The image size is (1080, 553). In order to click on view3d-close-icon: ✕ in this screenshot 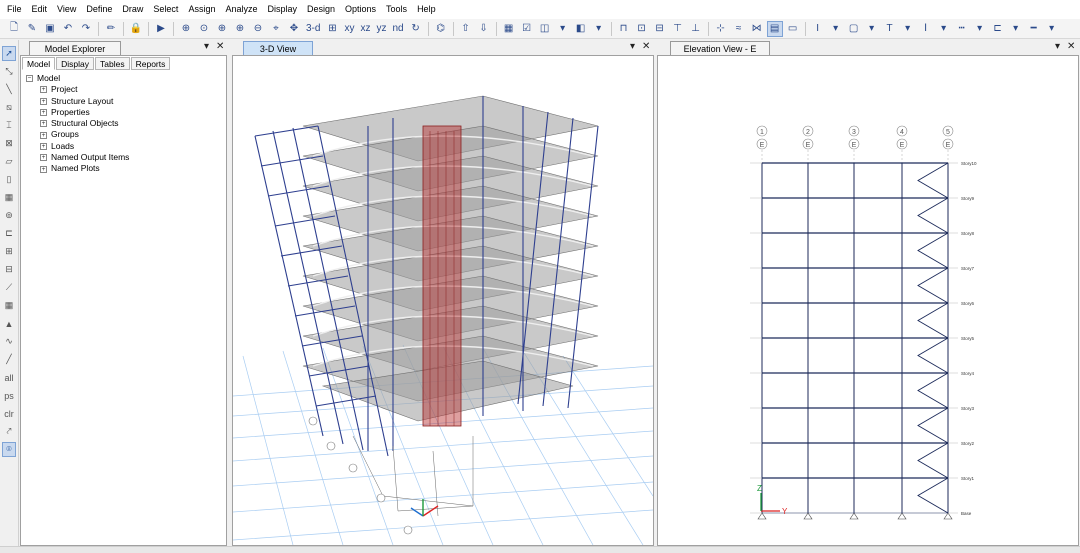, I will do `click(646, 46)`.